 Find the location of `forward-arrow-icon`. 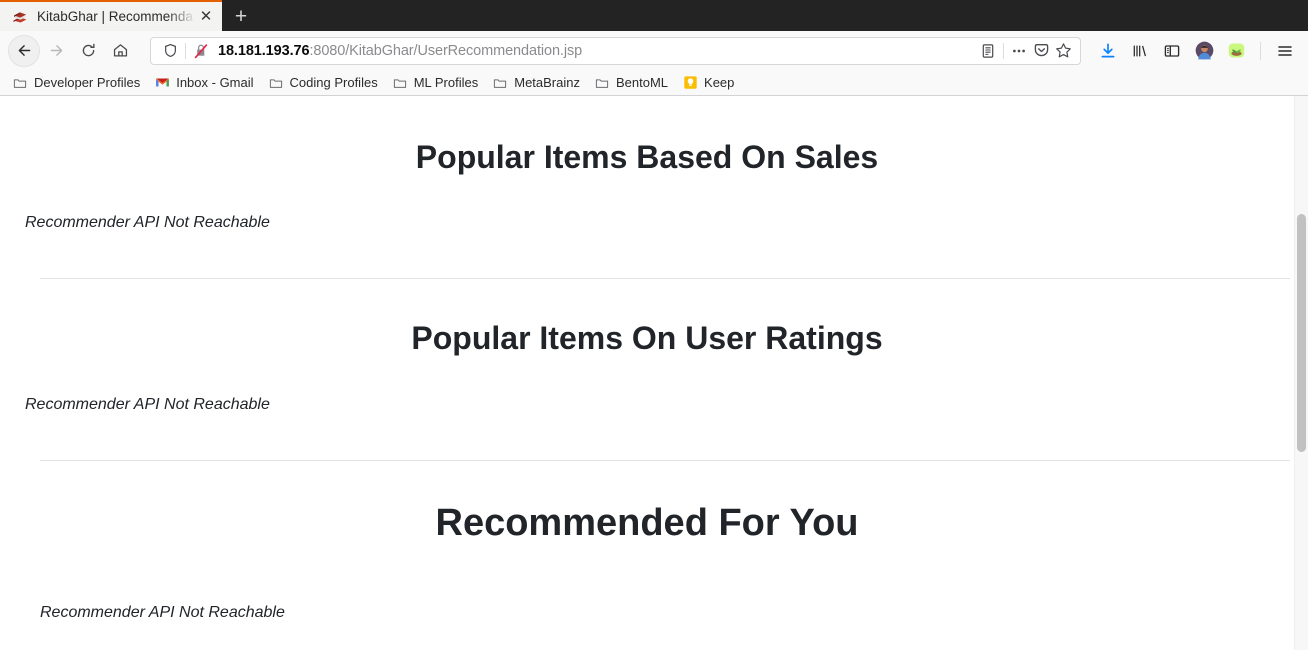

forward-arrow-icon is located at coordinates (56, 51).